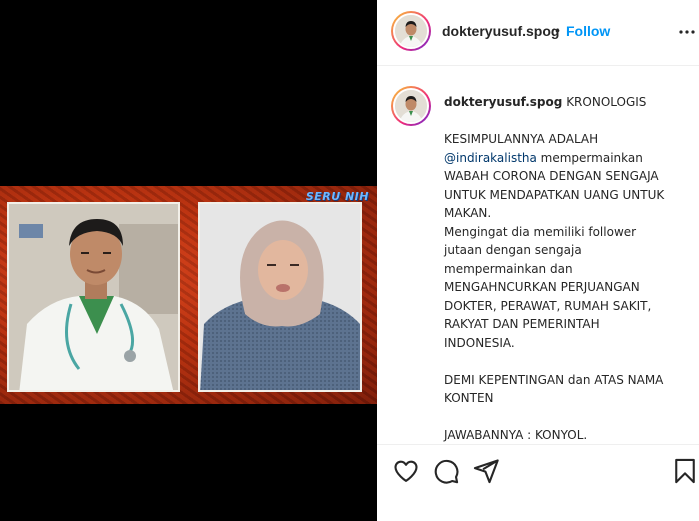  What do you see at coordinates (508, 268) in the screenshot?
I see `caption-line: mempermainkan dan` at bounding box center [508, 268].